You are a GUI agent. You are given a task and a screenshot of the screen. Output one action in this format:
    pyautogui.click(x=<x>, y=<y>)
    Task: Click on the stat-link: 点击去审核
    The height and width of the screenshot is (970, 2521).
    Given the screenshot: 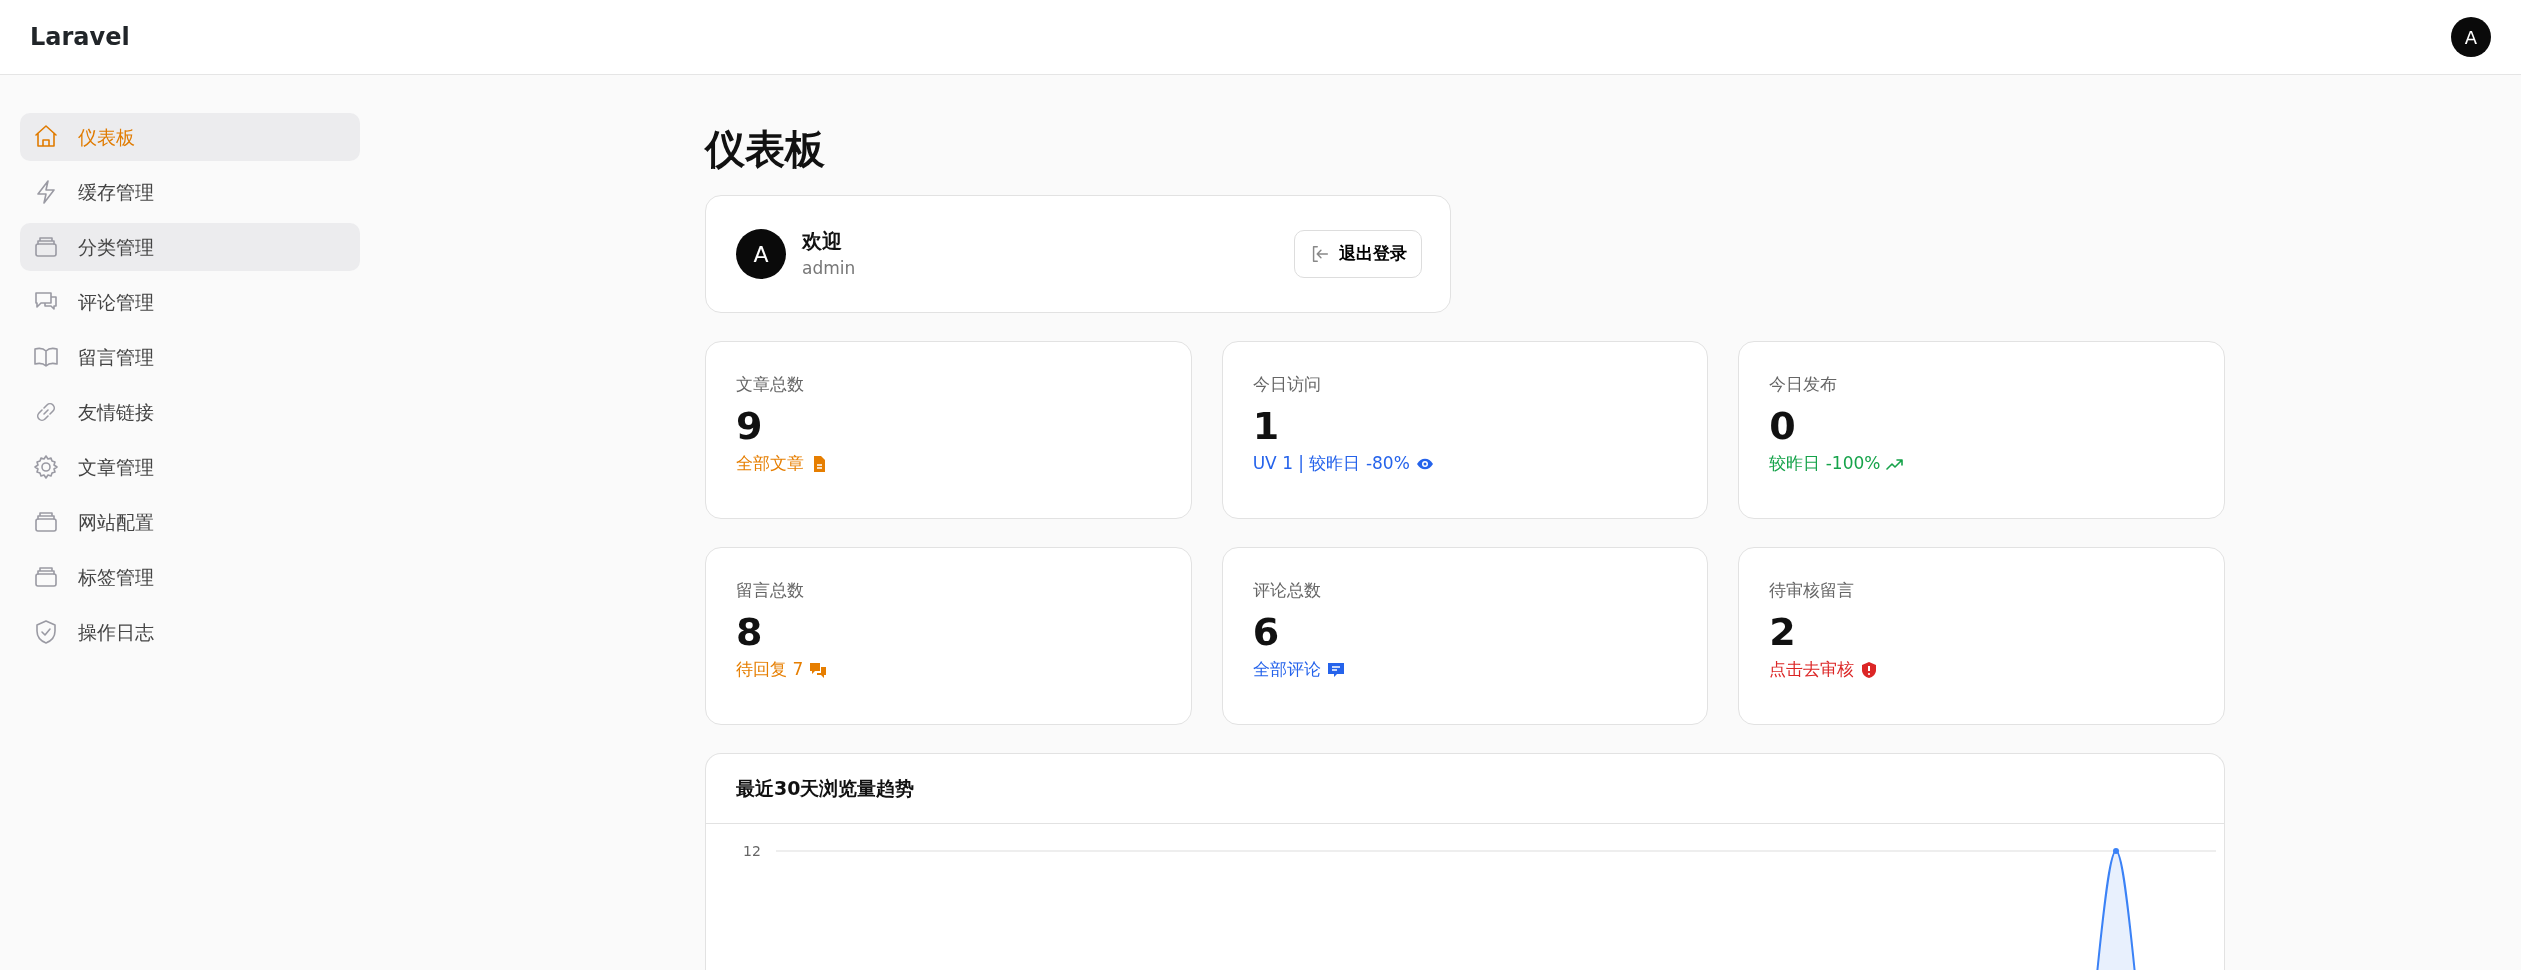 What is the action you would take?
    pyautogui.click(x=1981, y=669)
    